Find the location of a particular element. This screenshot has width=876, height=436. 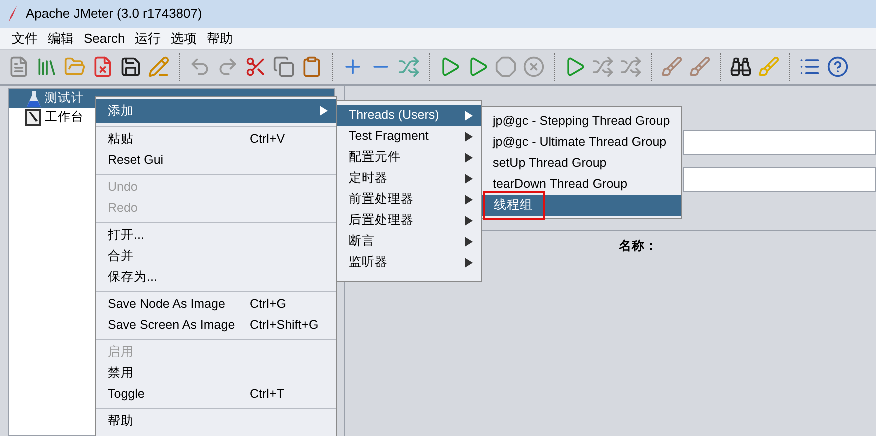

window-title: Apache JMeter (3.0 r1743807) is located at coordinates (114, 14).